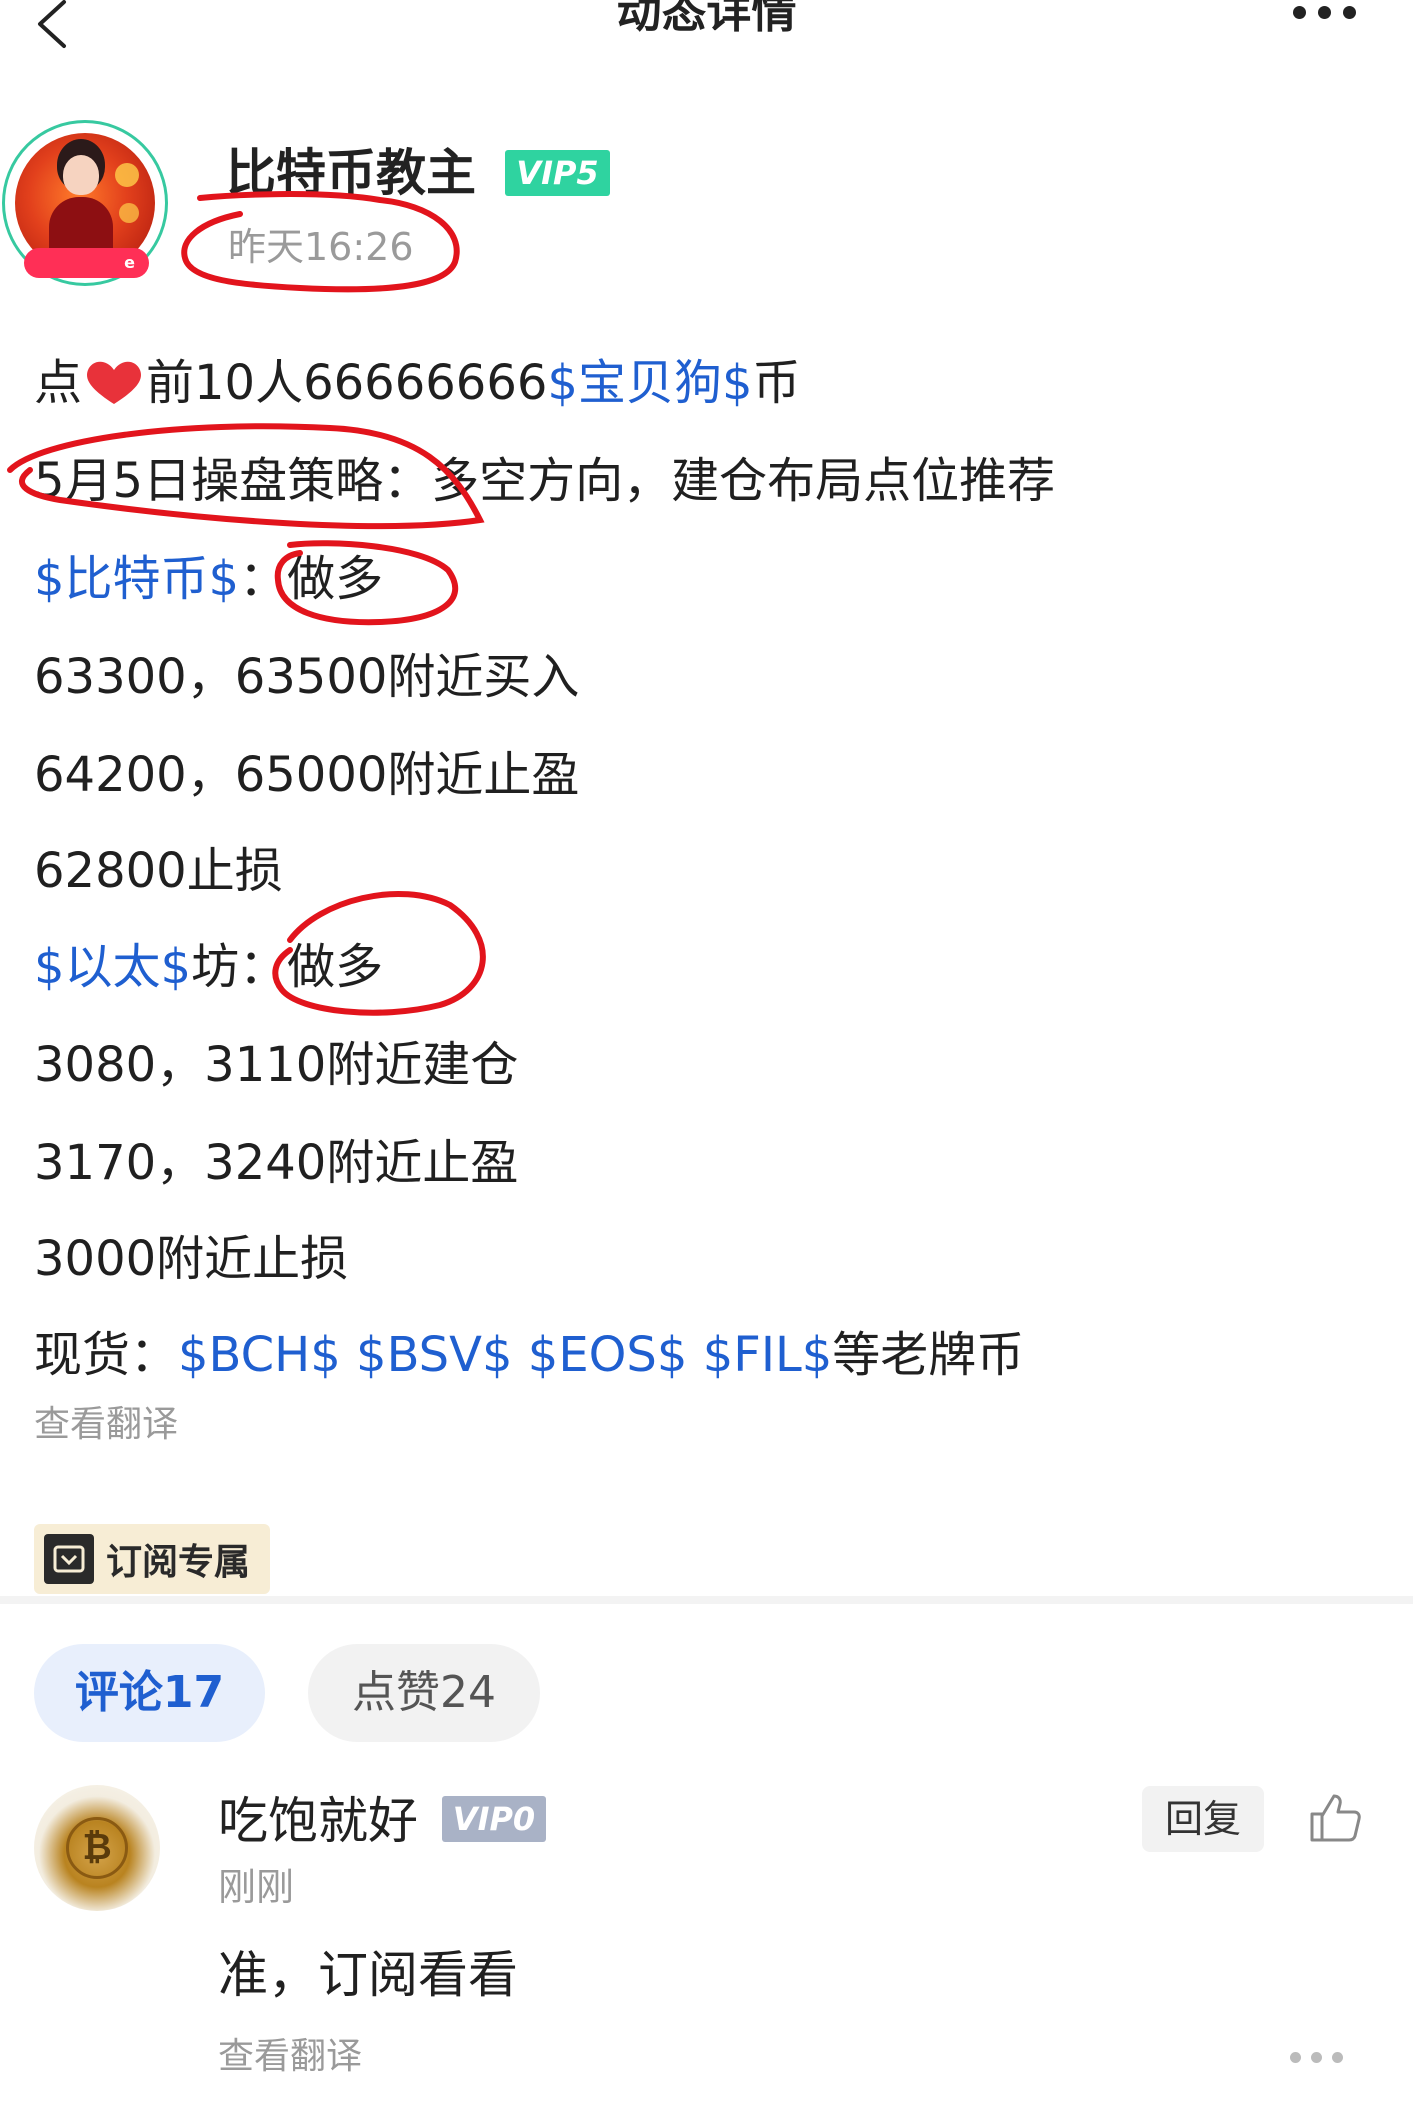 The height and width of the screenshot is (2102, 1413). I want to click on post-line: 5月5日操盘策略：多空方向，建仓布局点位推荐, so click(545, 481).